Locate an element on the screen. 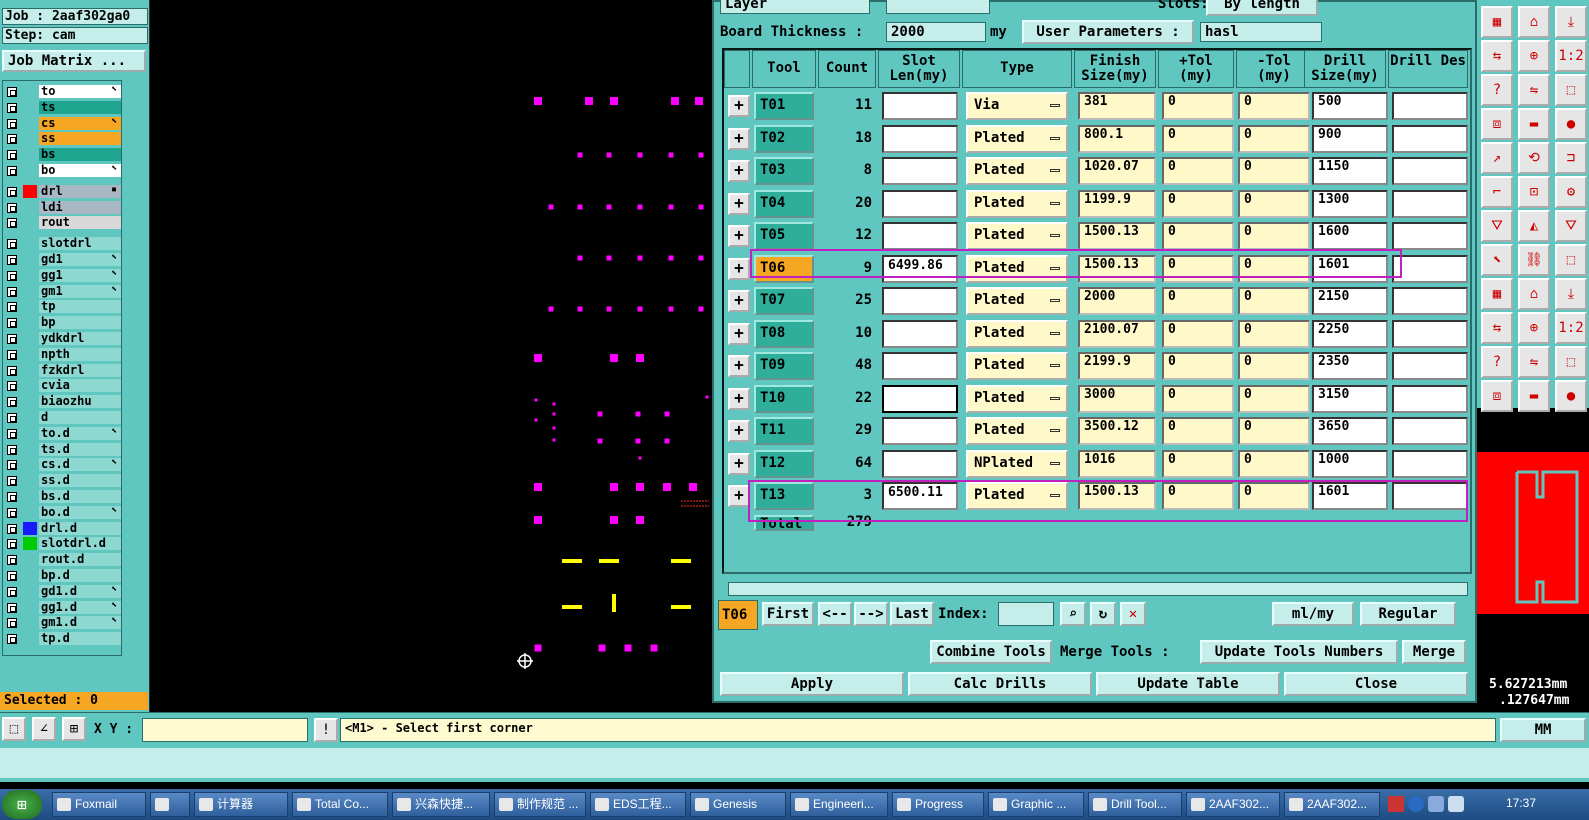 The width and height of the screenshot is (1589, 820). taskbar-item: 计算器 is located at coordinates (241, 804).